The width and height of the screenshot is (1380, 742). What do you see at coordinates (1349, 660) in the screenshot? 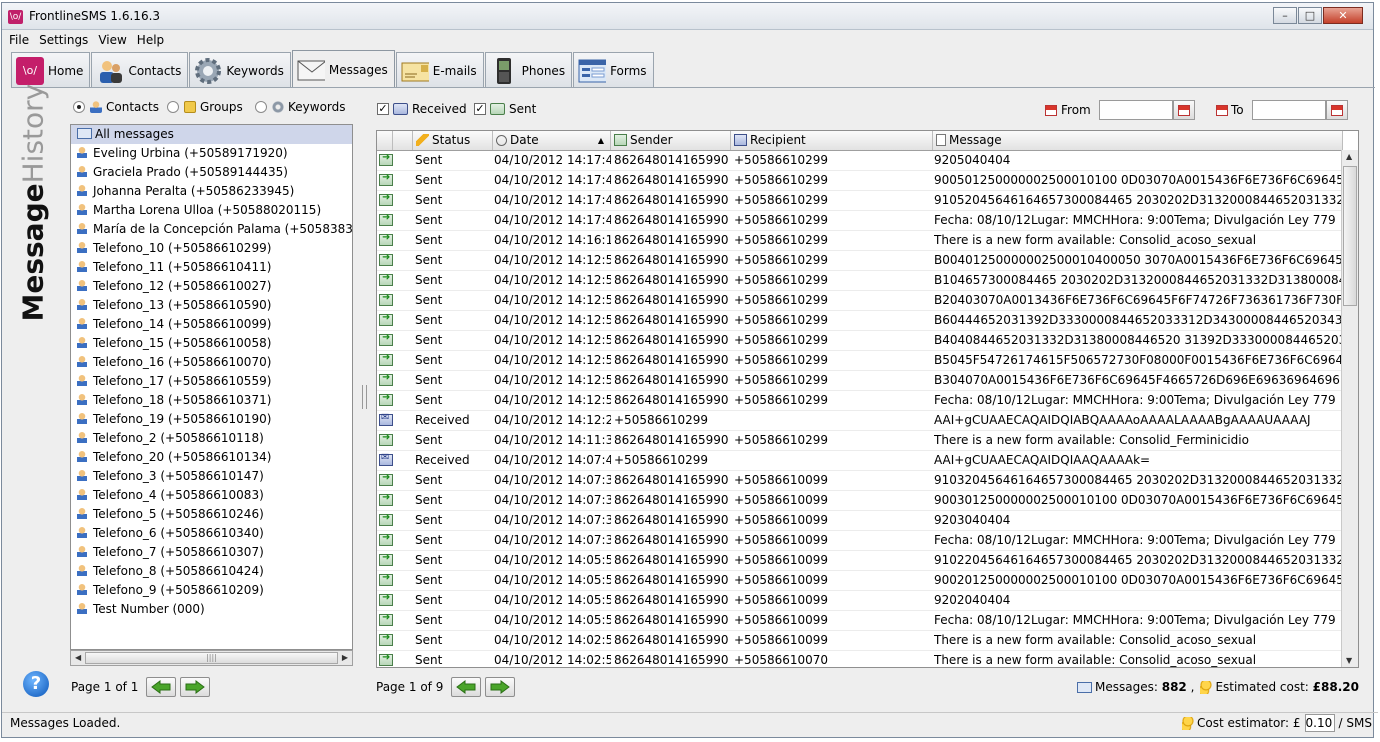
I see `scroll-down-arrow: ▼` at bounding box center [1349, 660].